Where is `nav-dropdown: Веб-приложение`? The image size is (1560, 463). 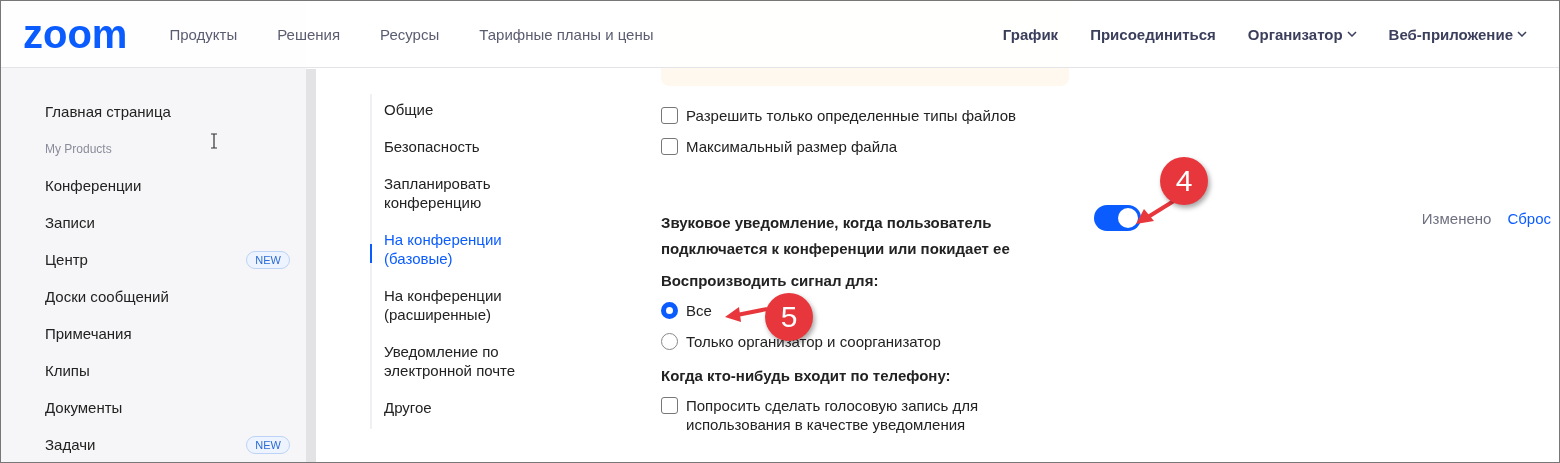 nav-dropdown: Веб-приложение is located at coordinates (1457, 34).